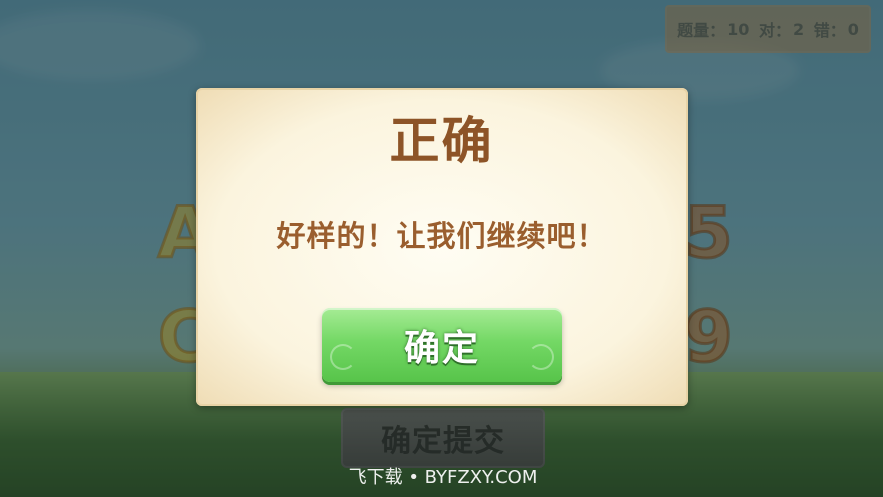  Describe the element at coordinates (441, 141) in the screenshot. I see `dialog-title: 正确` at that location.